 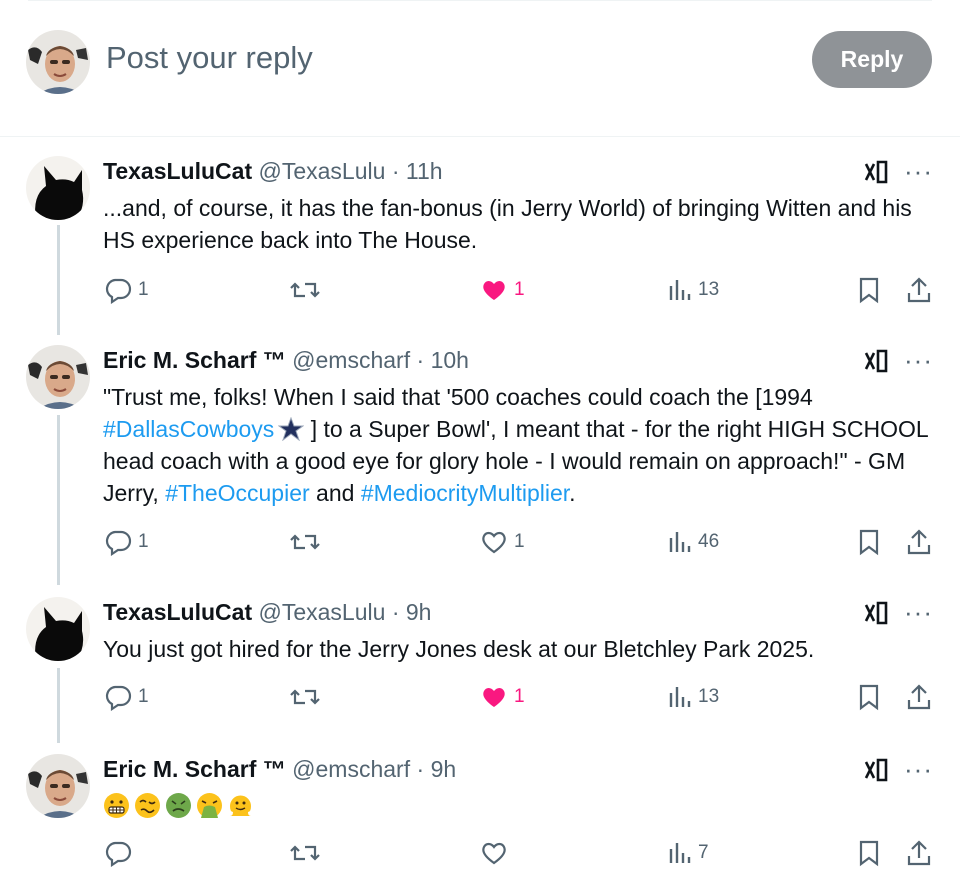 I want to click on tweet-text, so click(x=520, y=804).